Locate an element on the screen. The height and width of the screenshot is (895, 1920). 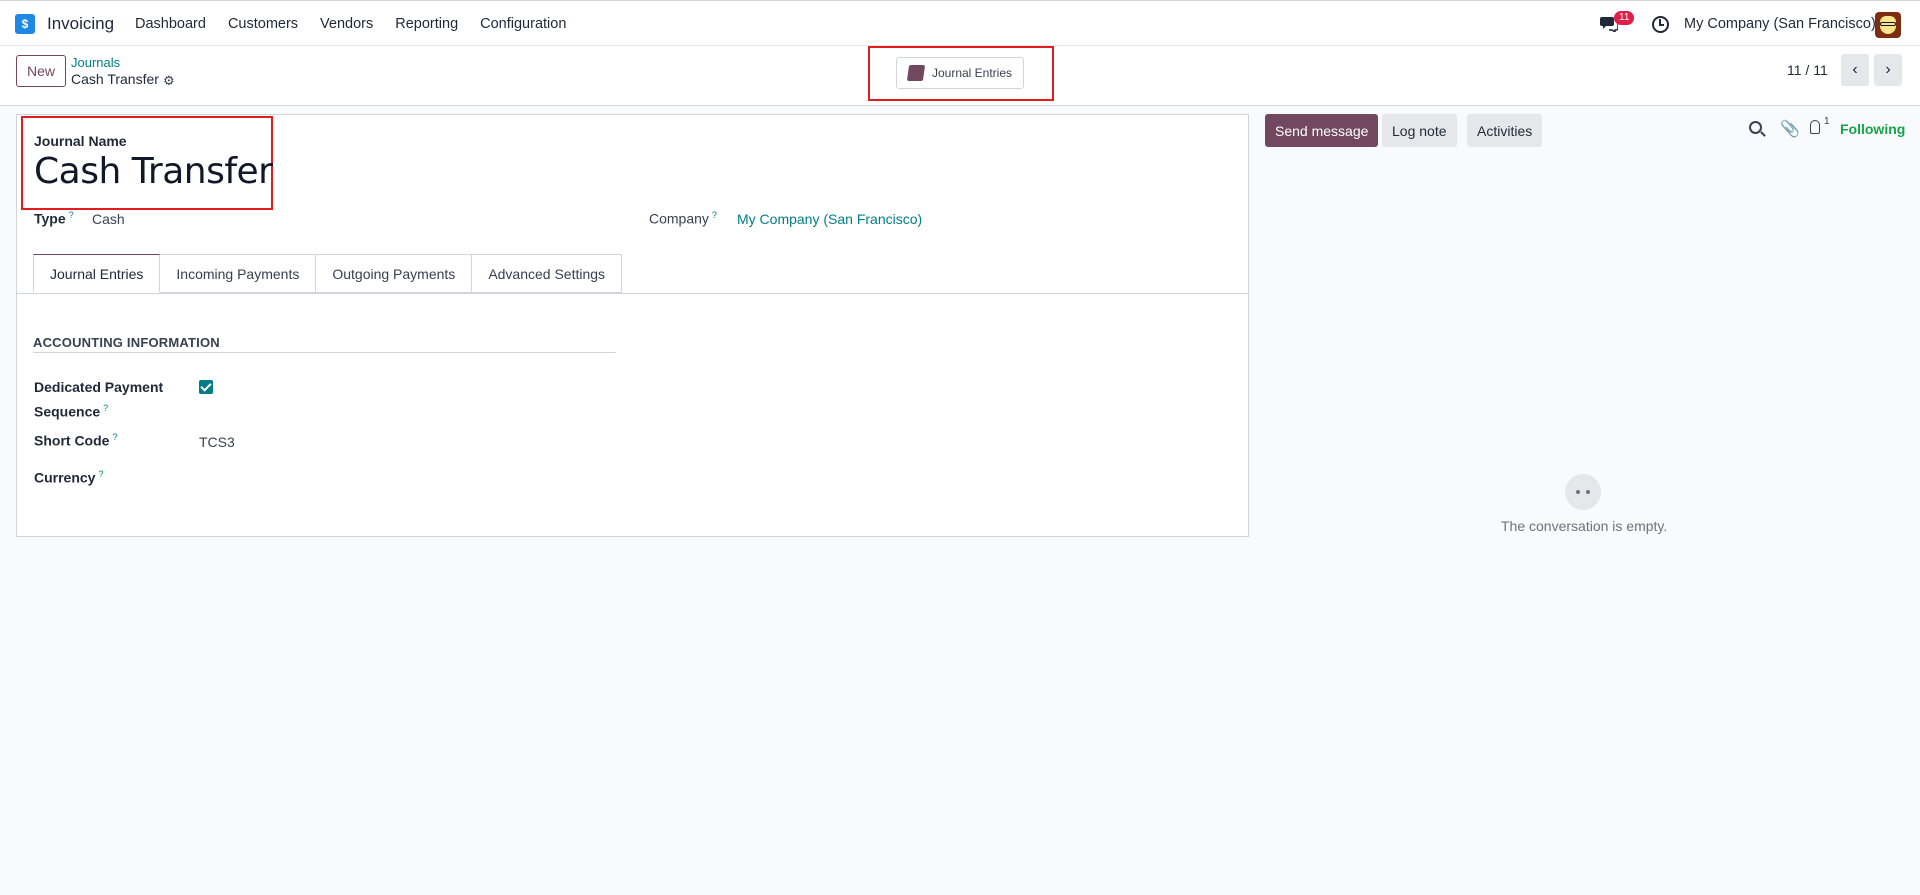
empty-conversation-icon is located at coordinates (1583, 492).